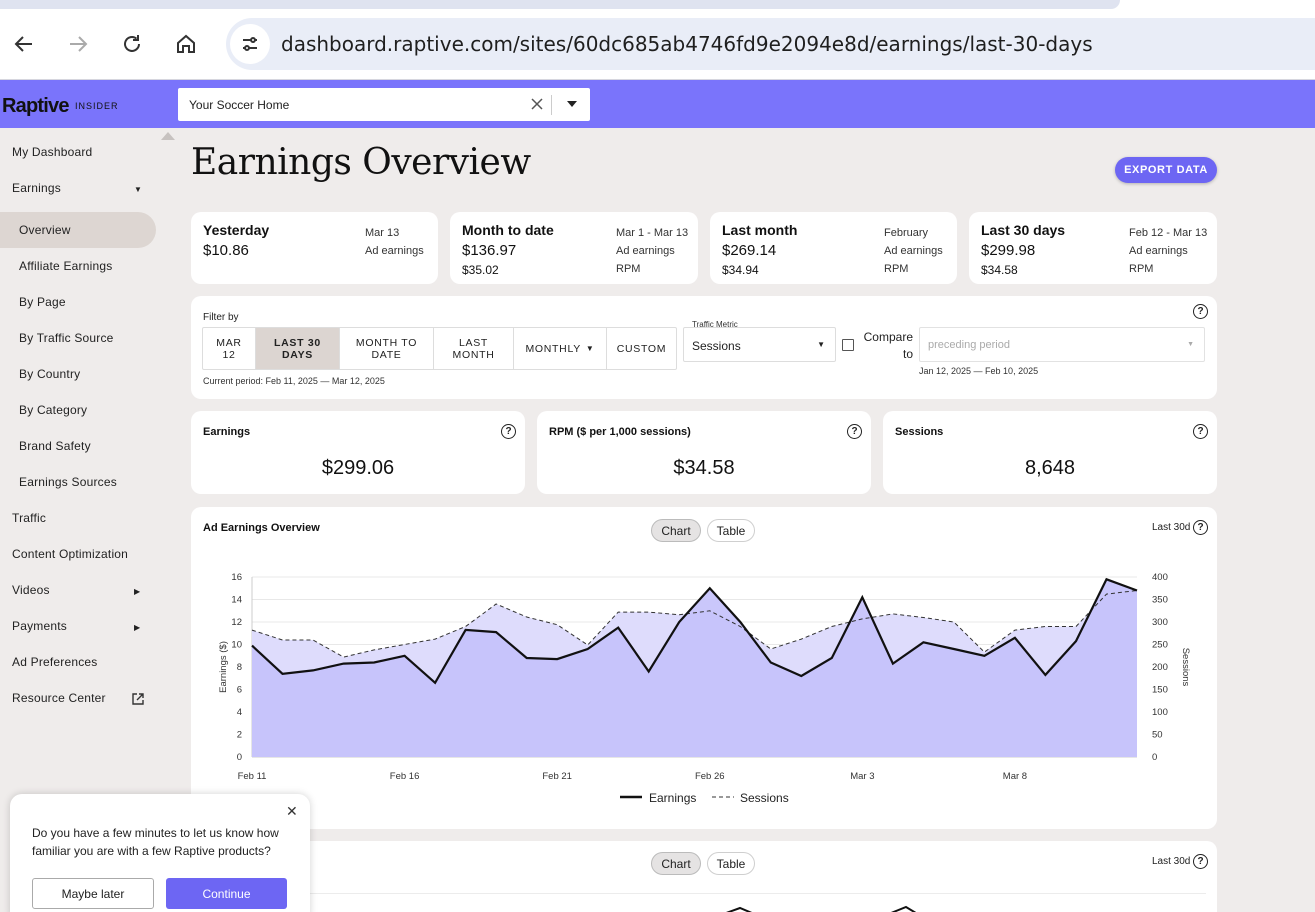 The height and width of the screenshot is (912, 1315). What do you see at coordinates (480, 270) in the screenshot?
I see `summary-rpm-value: $35.02` at bounding box center [480, 270].